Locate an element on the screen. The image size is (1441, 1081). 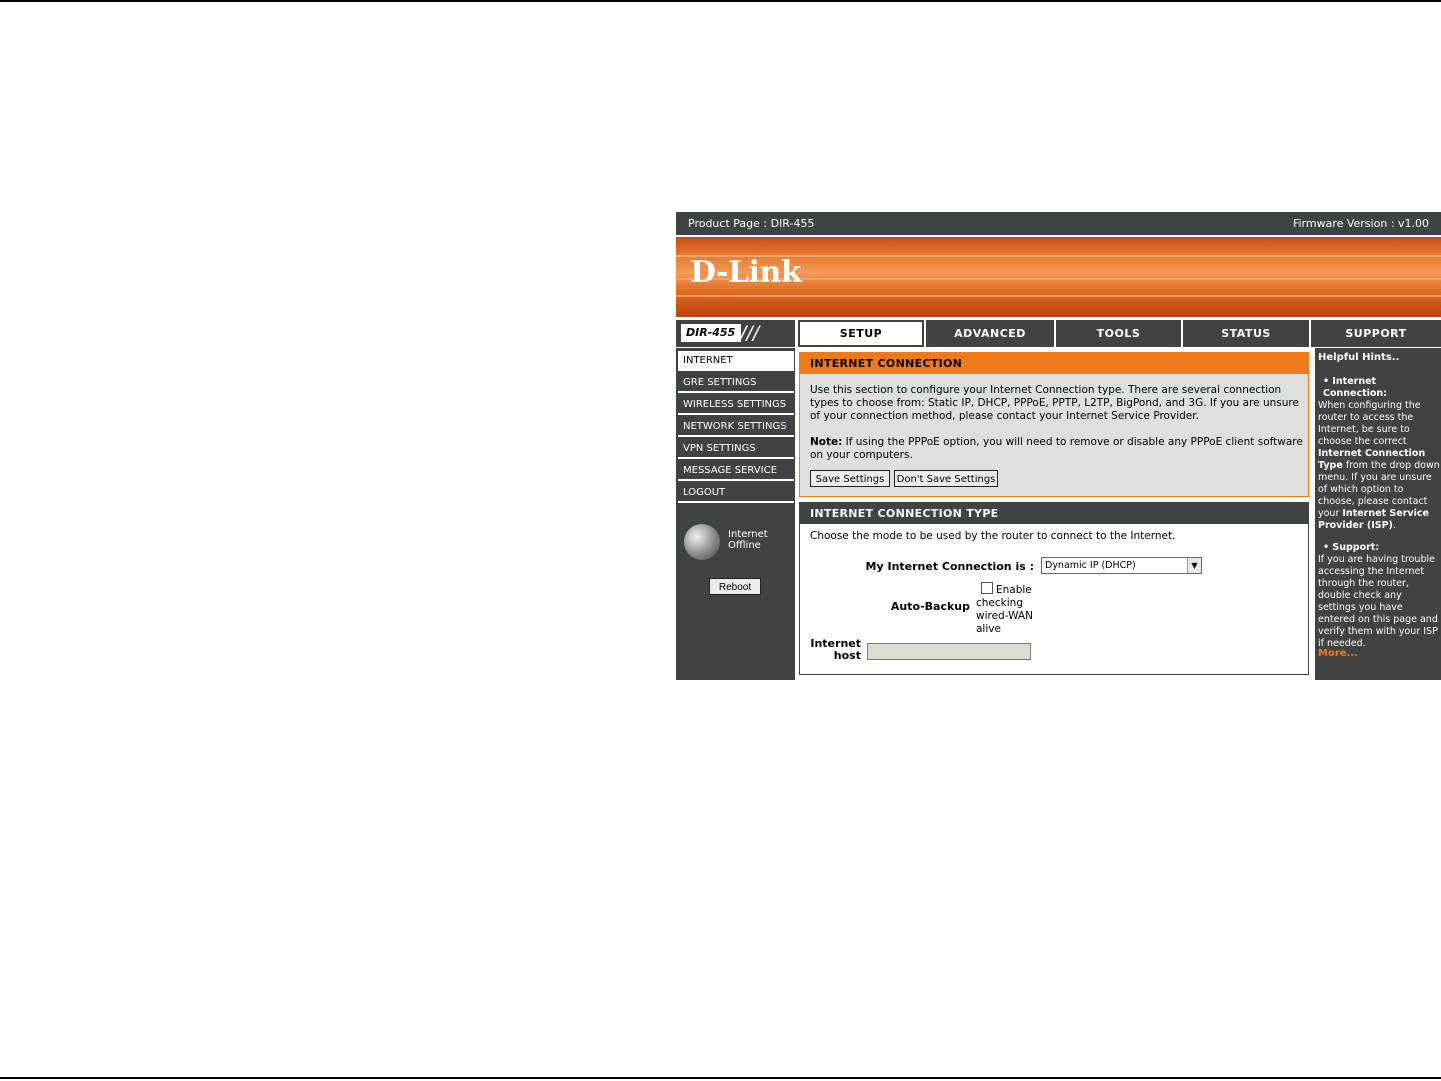
internet-status-line2: Offline is located at coordinates (744, 545).